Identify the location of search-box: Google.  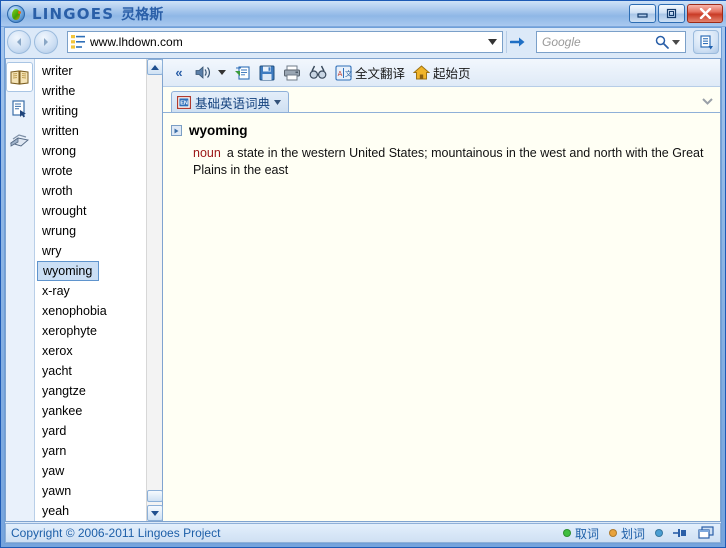
(611, 42).